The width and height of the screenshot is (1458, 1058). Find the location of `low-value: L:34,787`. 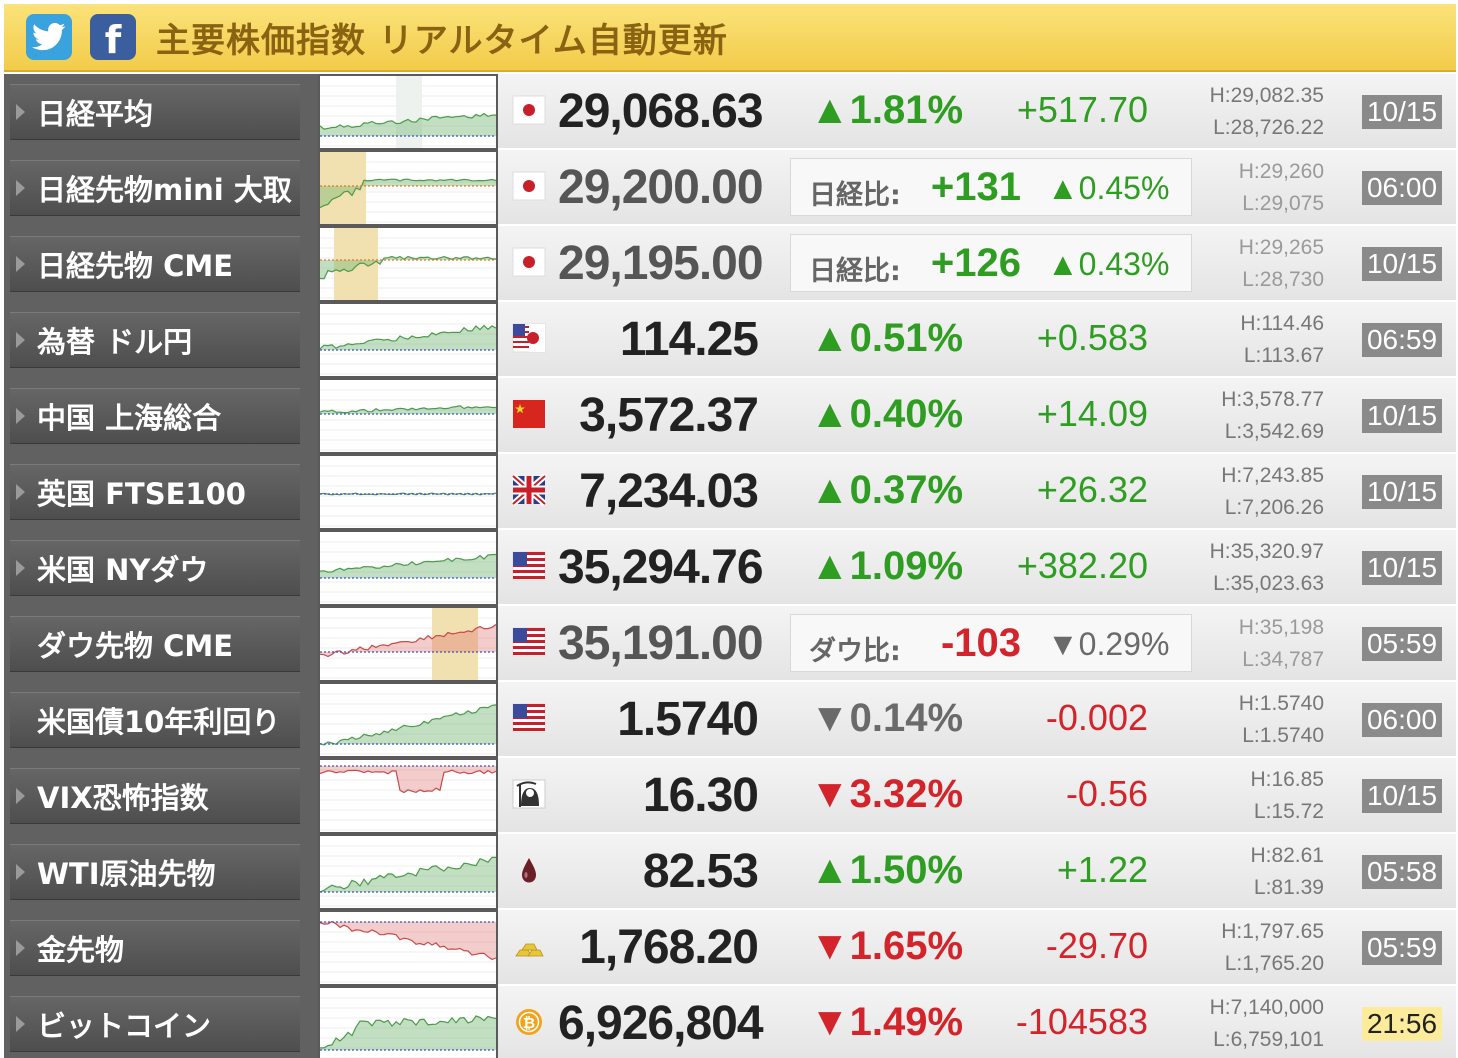

low-value: L:34,787 is located at coordinates (1283, 659).